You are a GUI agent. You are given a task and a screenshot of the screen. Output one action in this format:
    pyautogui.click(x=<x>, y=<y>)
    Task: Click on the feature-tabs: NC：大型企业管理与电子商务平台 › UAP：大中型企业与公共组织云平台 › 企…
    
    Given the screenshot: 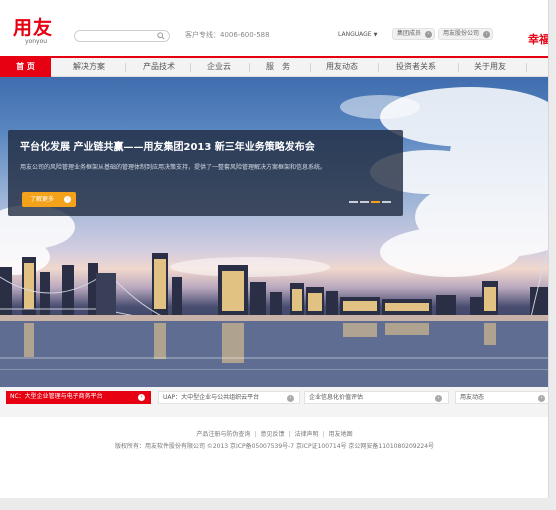 What is the action you would take?
    pyautogui.click(x=274, y=402)
    